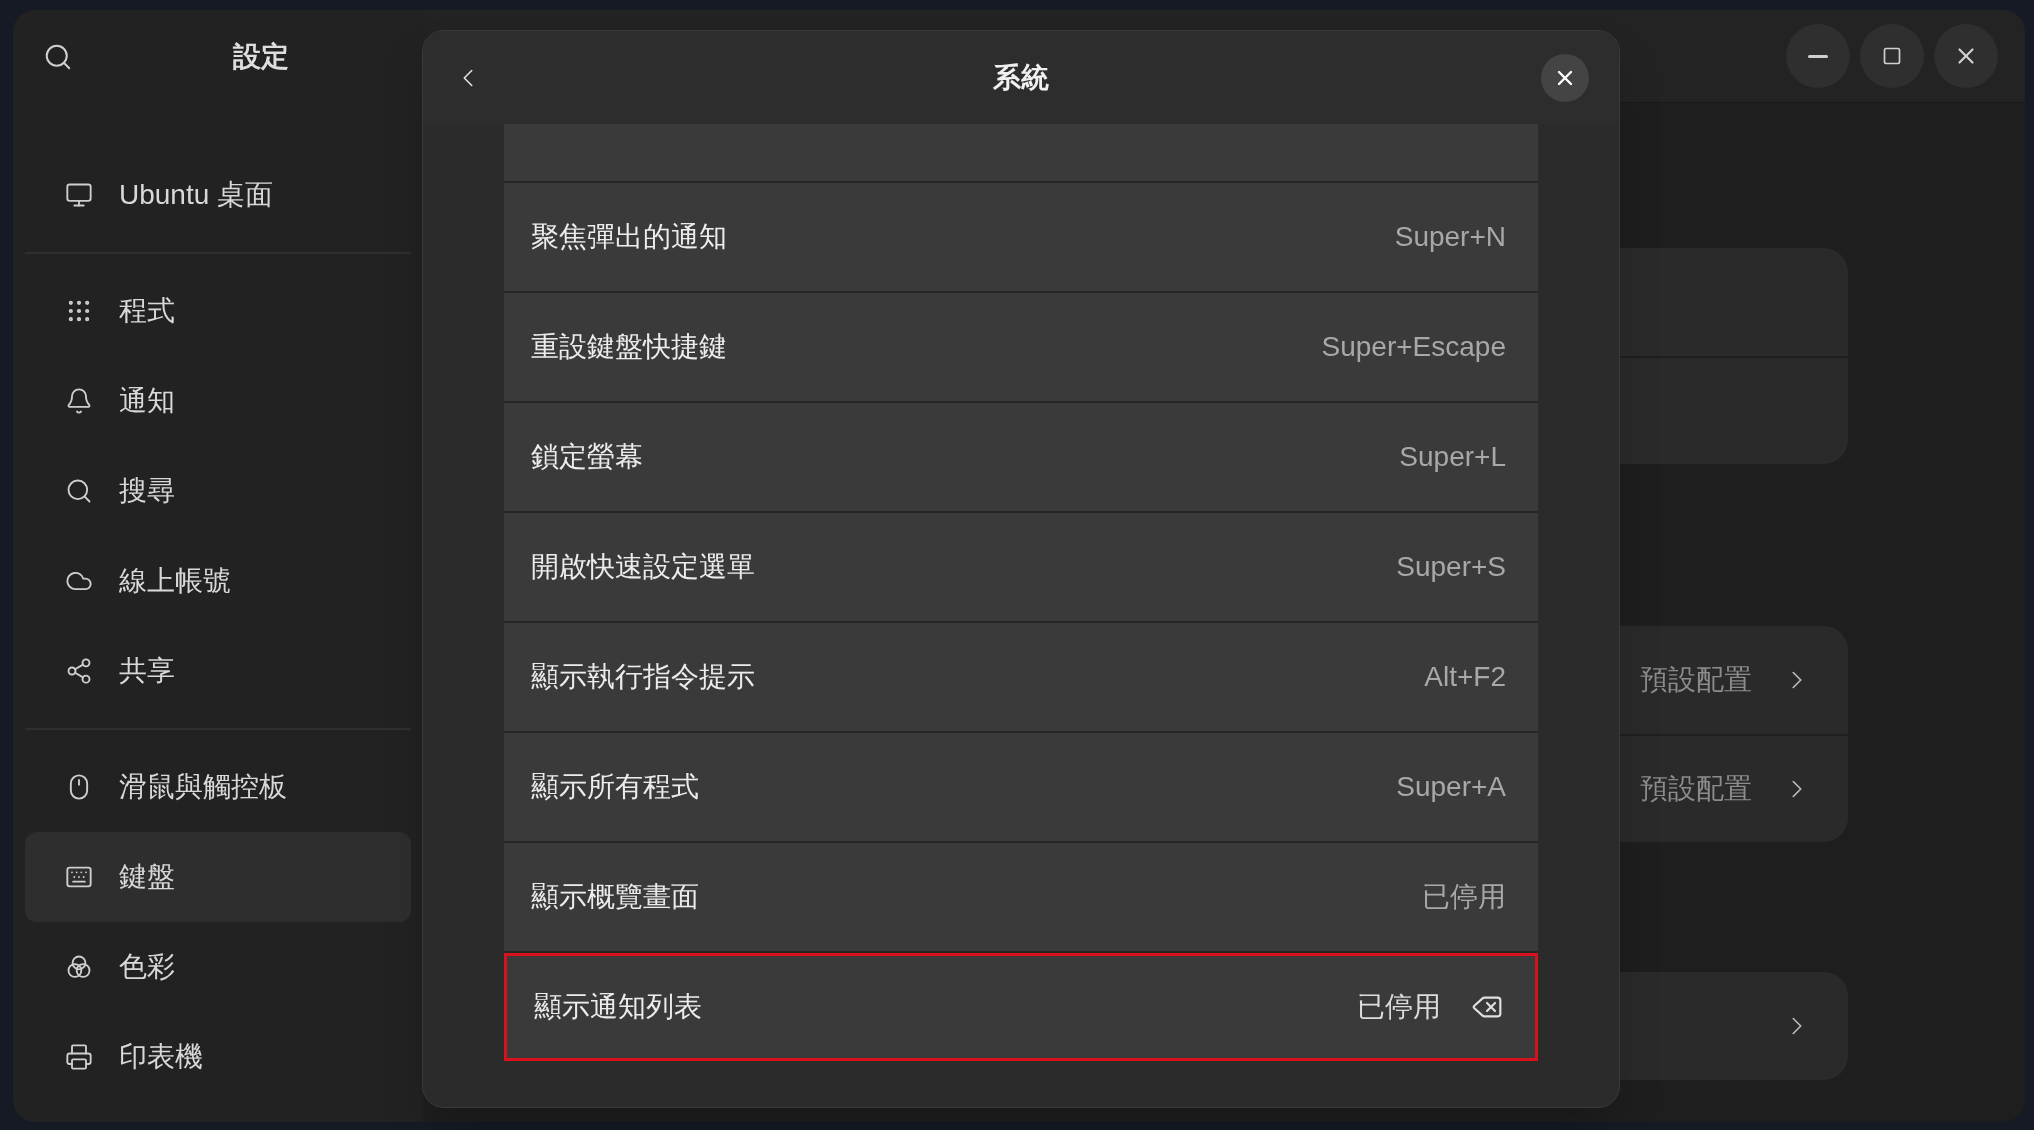  I want to click on shortcut-keys: Super+N, so click(1450, 237).